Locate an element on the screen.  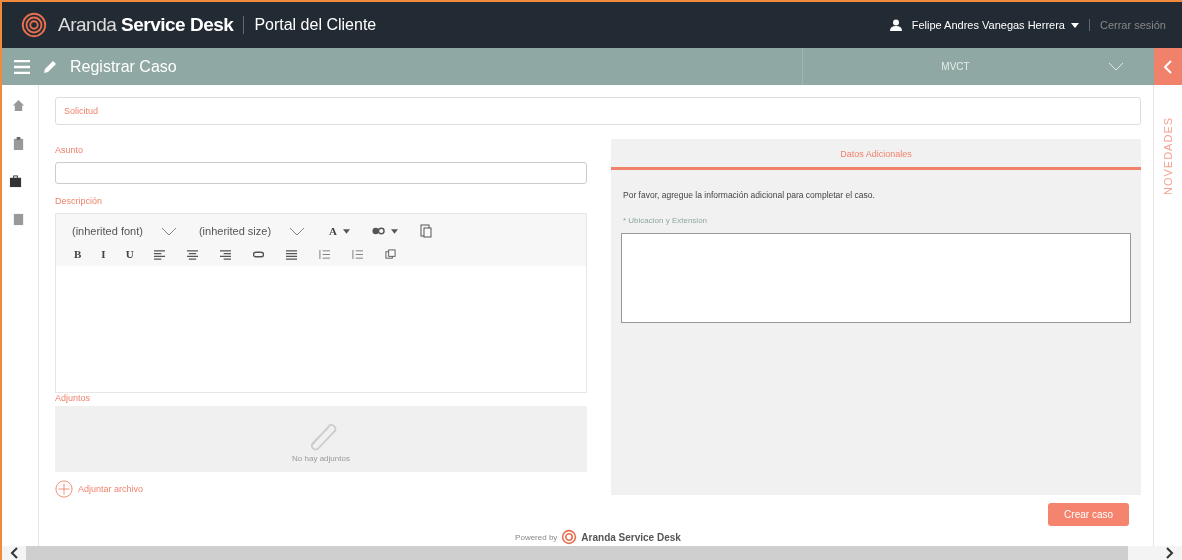
footer-brand: Aranda Service Desk is located at coordinates (631, 537).